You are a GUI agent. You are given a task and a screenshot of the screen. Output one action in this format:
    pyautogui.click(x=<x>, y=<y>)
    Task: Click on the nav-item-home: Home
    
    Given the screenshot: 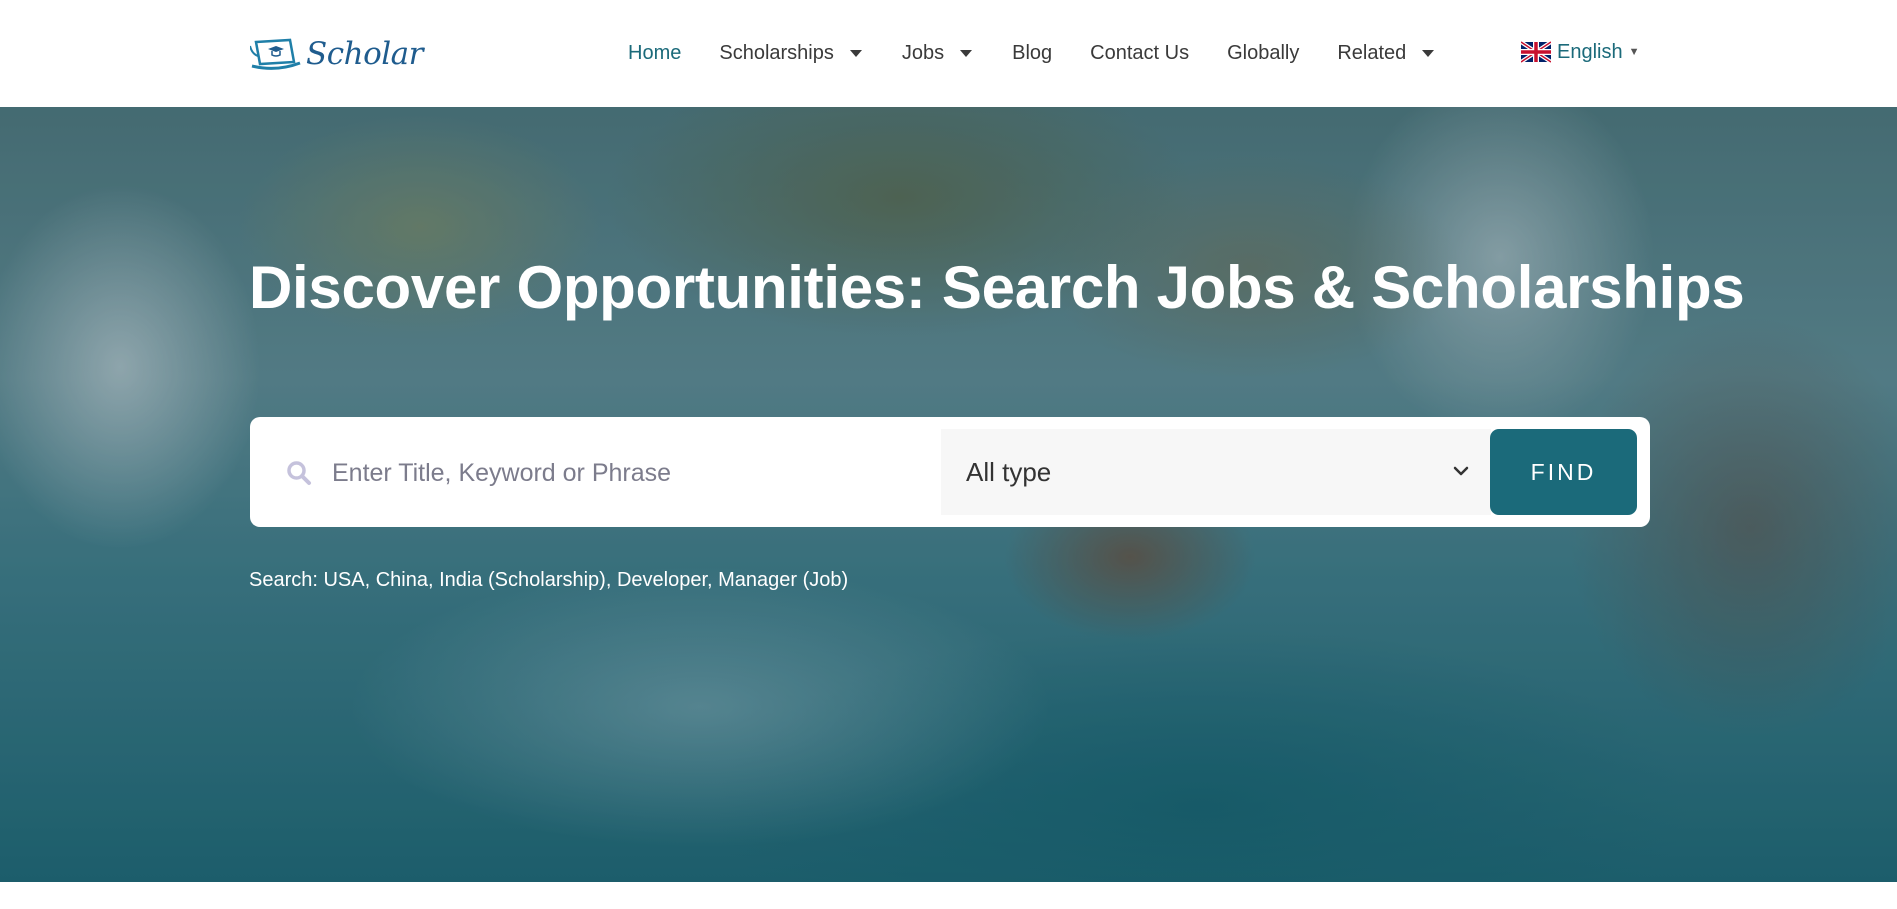 What is the action you would take?
    pyautogui.click(x=654, y=53)
    